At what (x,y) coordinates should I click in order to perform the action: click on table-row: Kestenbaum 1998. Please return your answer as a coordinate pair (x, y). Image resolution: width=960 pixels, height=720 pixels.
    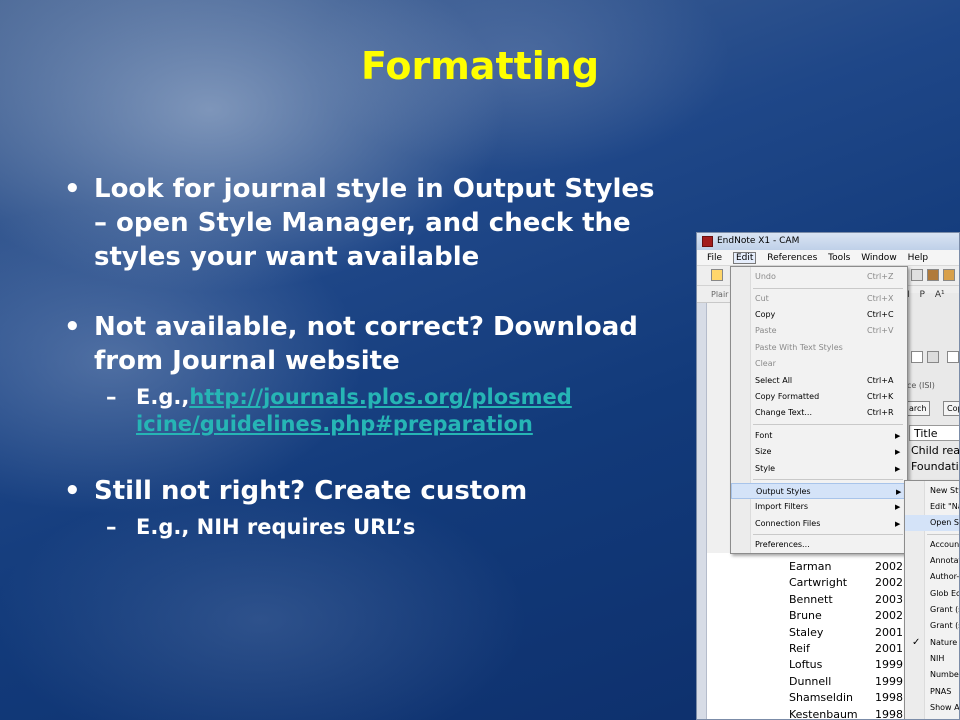
    Looking at the image, I should click on (852, 713).